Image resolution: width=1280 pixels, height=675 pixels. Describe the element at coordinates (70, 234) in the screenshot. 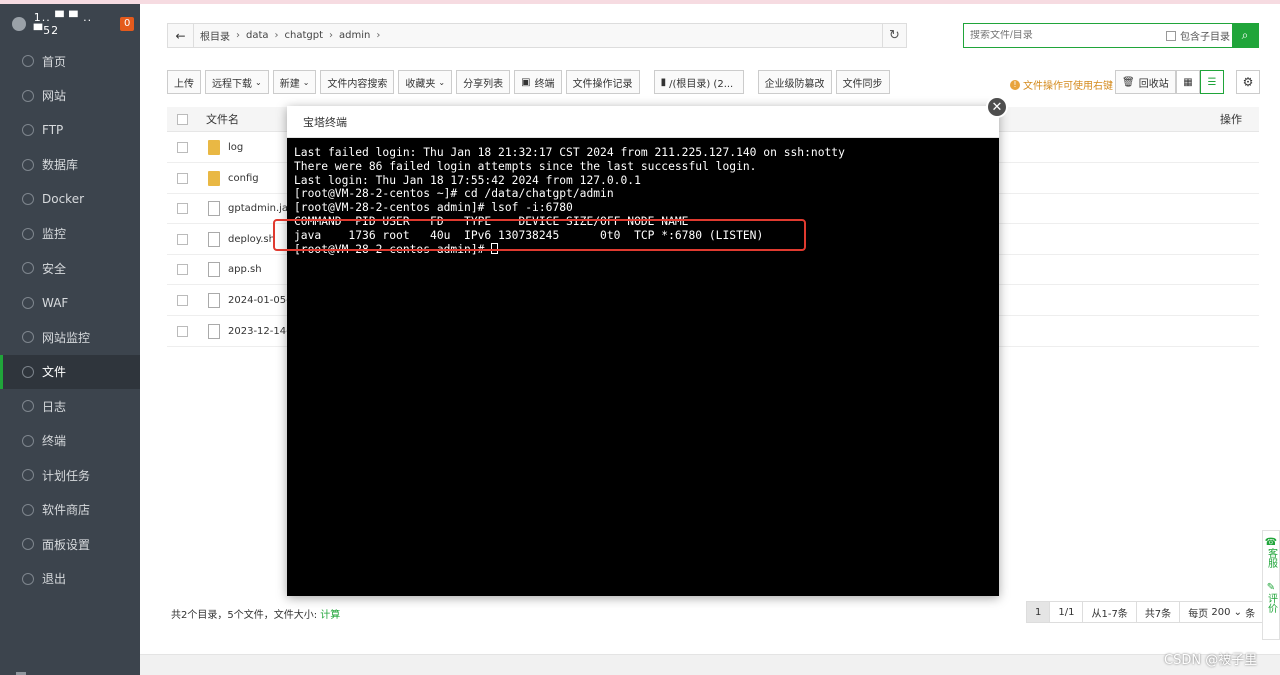

I see `sidebar-item: 监控` at that location.